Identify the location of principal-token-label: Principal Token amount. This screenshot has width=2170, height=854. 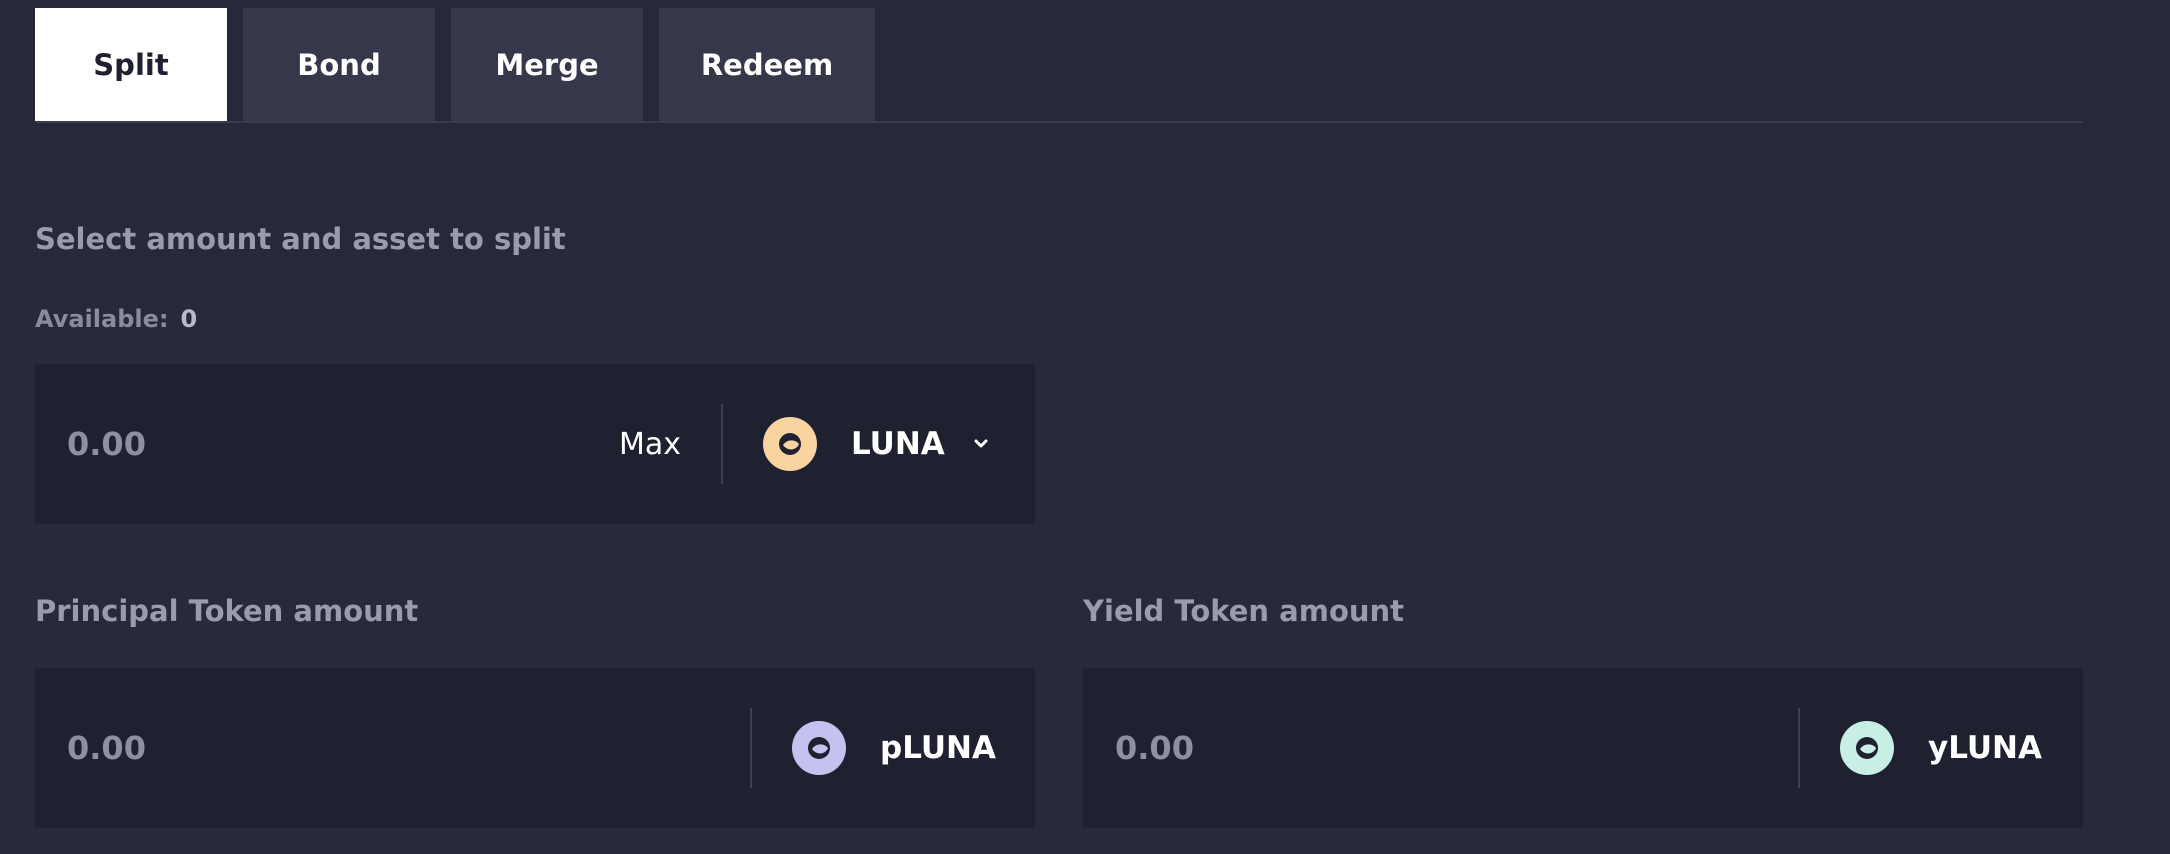
(227, 611).